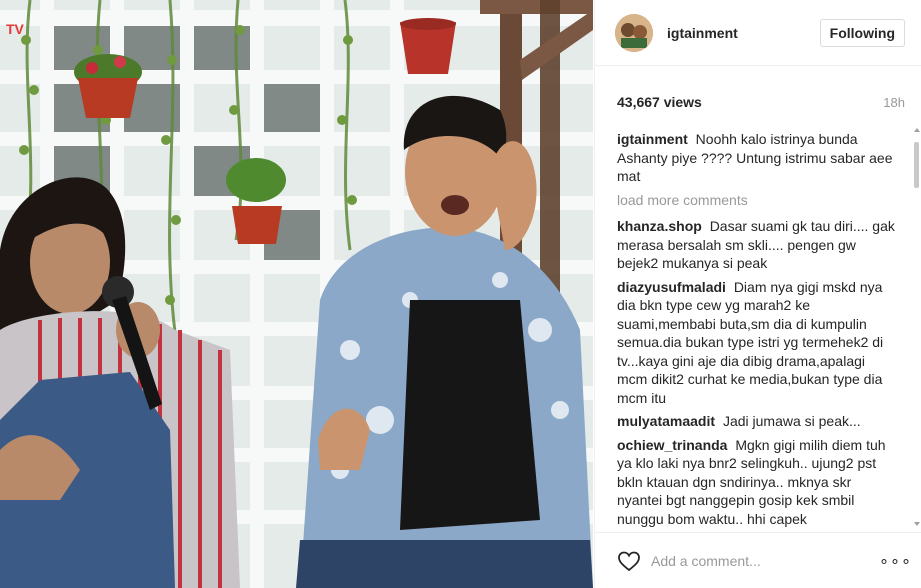 The width and height of the screenshot is (921, 588). Describe the element at coordinates (916, 327) in the screenshot. I see `comment-scrollbar` at that location.